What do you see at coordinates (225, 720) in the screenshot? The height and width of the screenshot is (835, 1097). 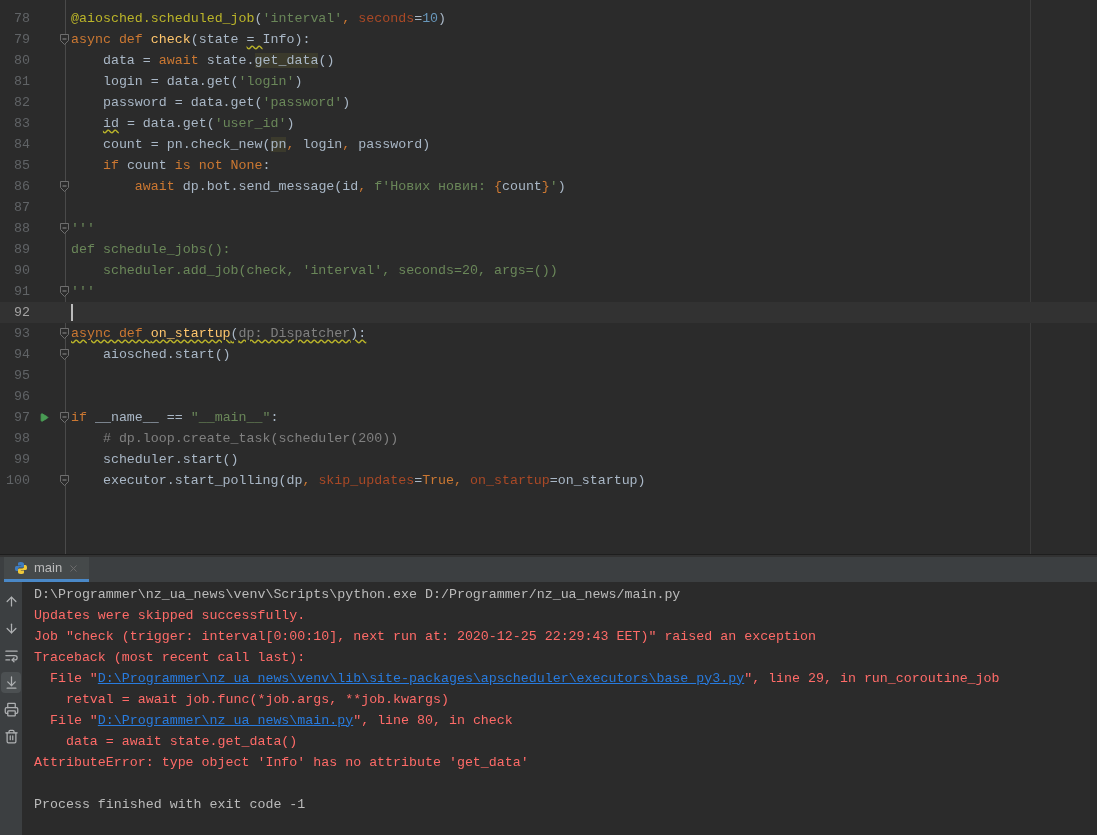 I see `file-link: D:\Programmer\nz_ua_news\main.py` at bounding box center [225, 720].